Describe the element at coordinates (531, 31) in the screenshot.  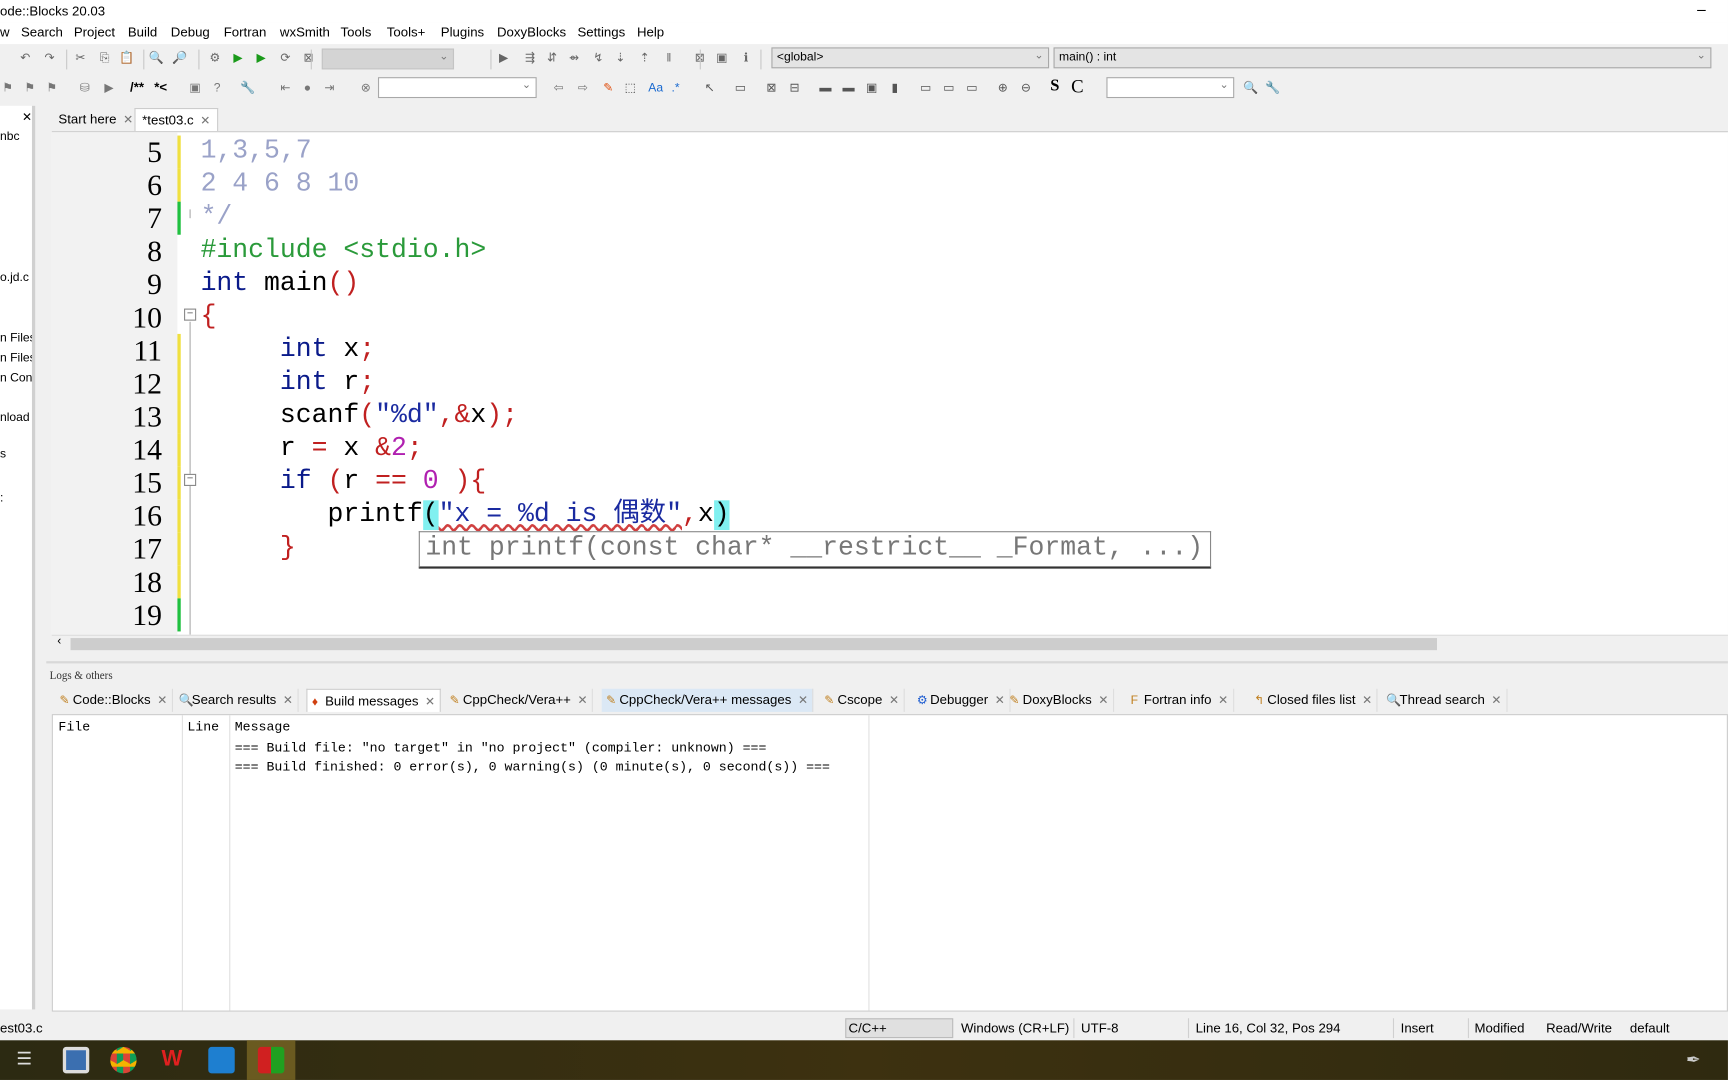
I see `menu-doxyblocks: DoxyBlocks` at that location.